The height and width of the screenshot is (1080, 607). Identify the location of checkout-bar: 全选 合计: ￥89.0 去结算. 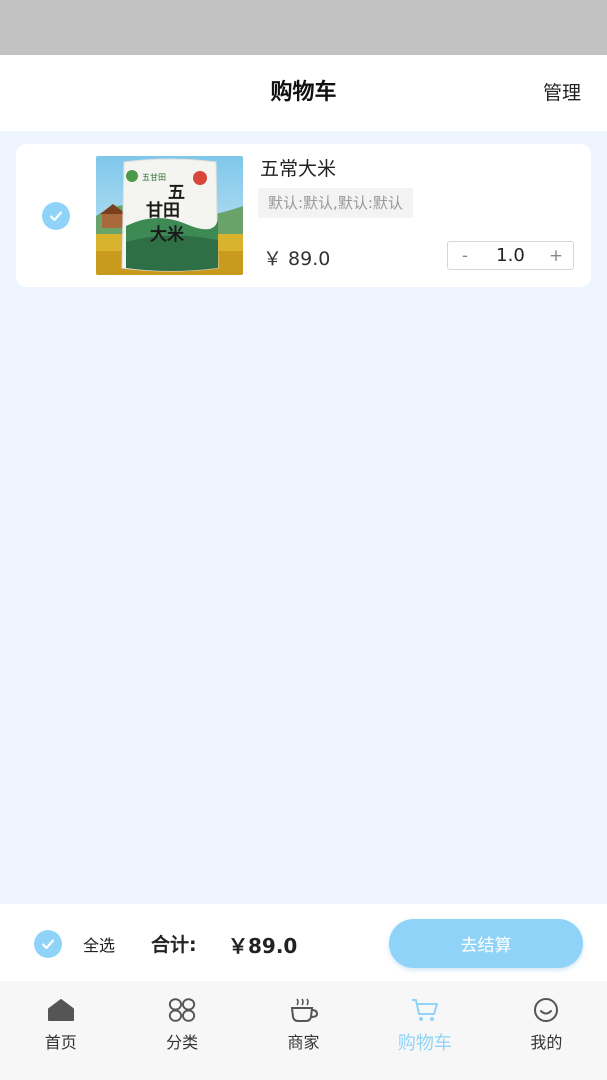
(303, 942).